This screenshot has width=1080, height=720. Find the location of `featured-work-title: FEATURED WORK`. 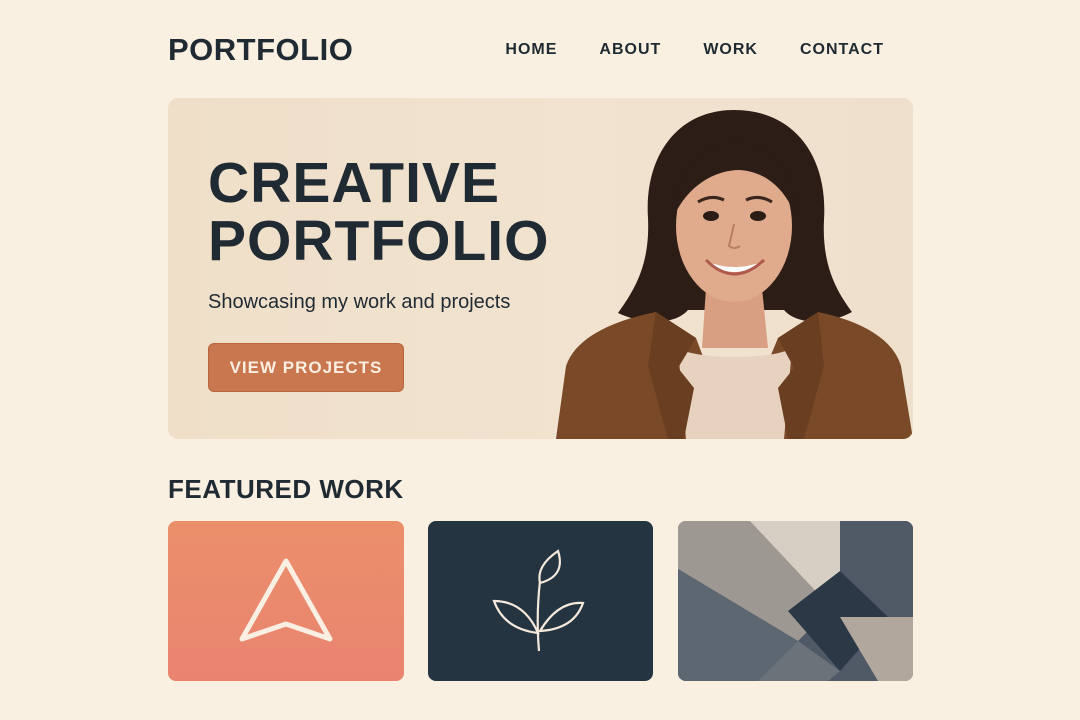

featured-work-title: FEATURED WORK is located at coordinates (286, 489).